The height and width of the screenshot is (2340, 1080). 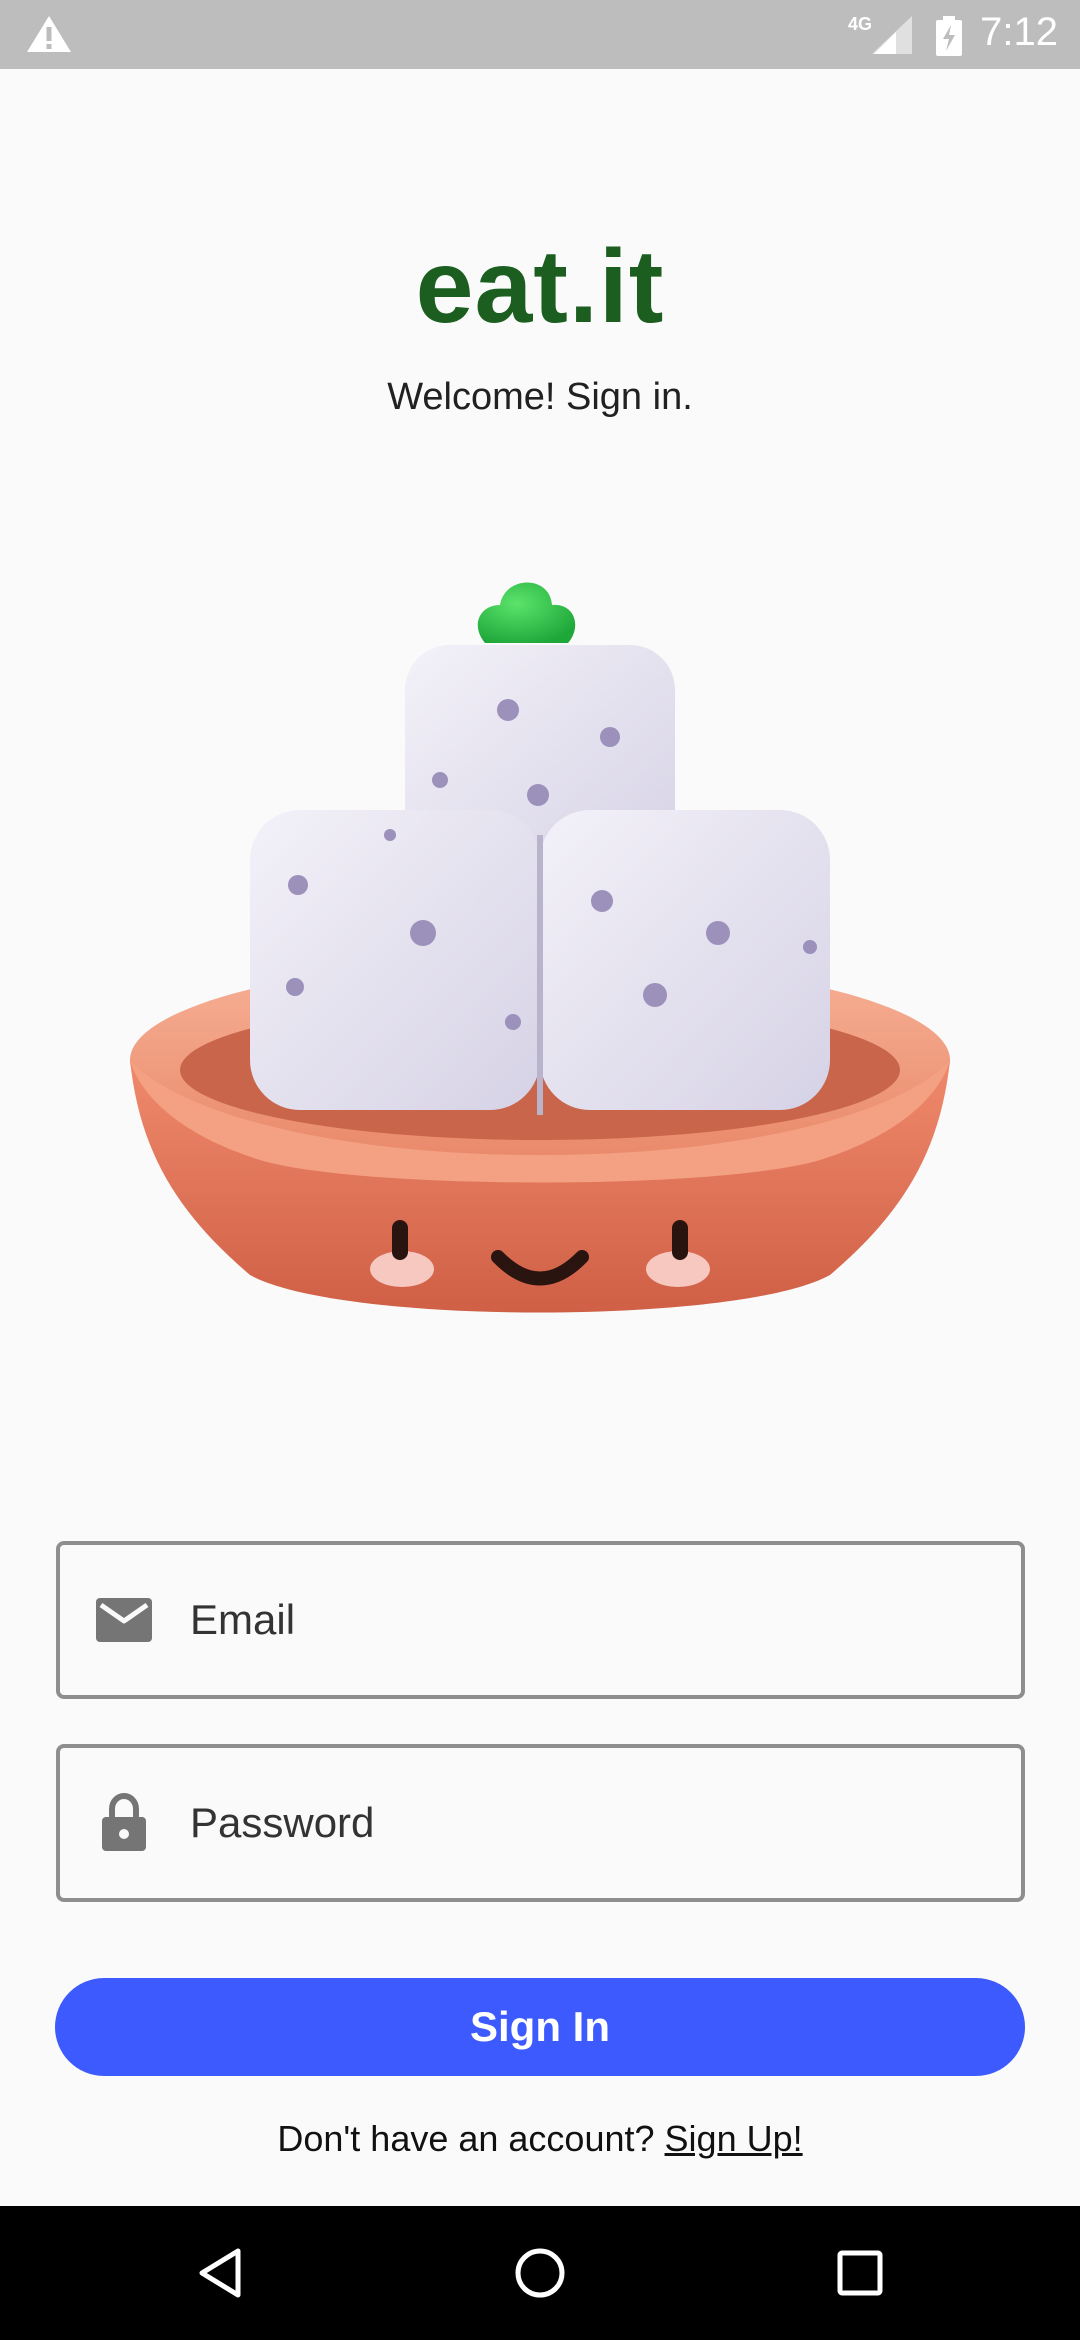 I want to click on password-input, so click(x=600, y=1823).